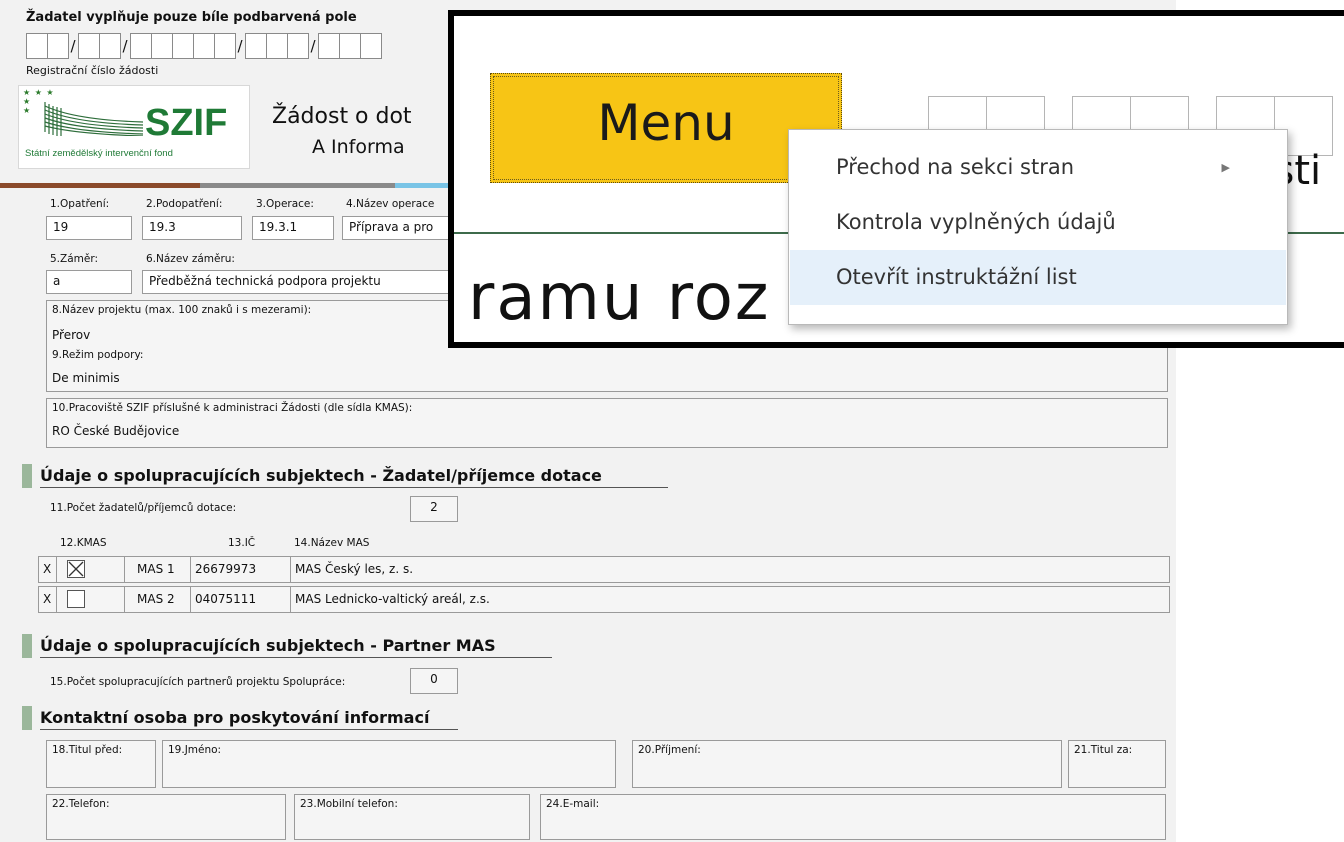  Describe the element at coordinates (89, 282) in the screenshot. I see `field-5-value: a` at that location.